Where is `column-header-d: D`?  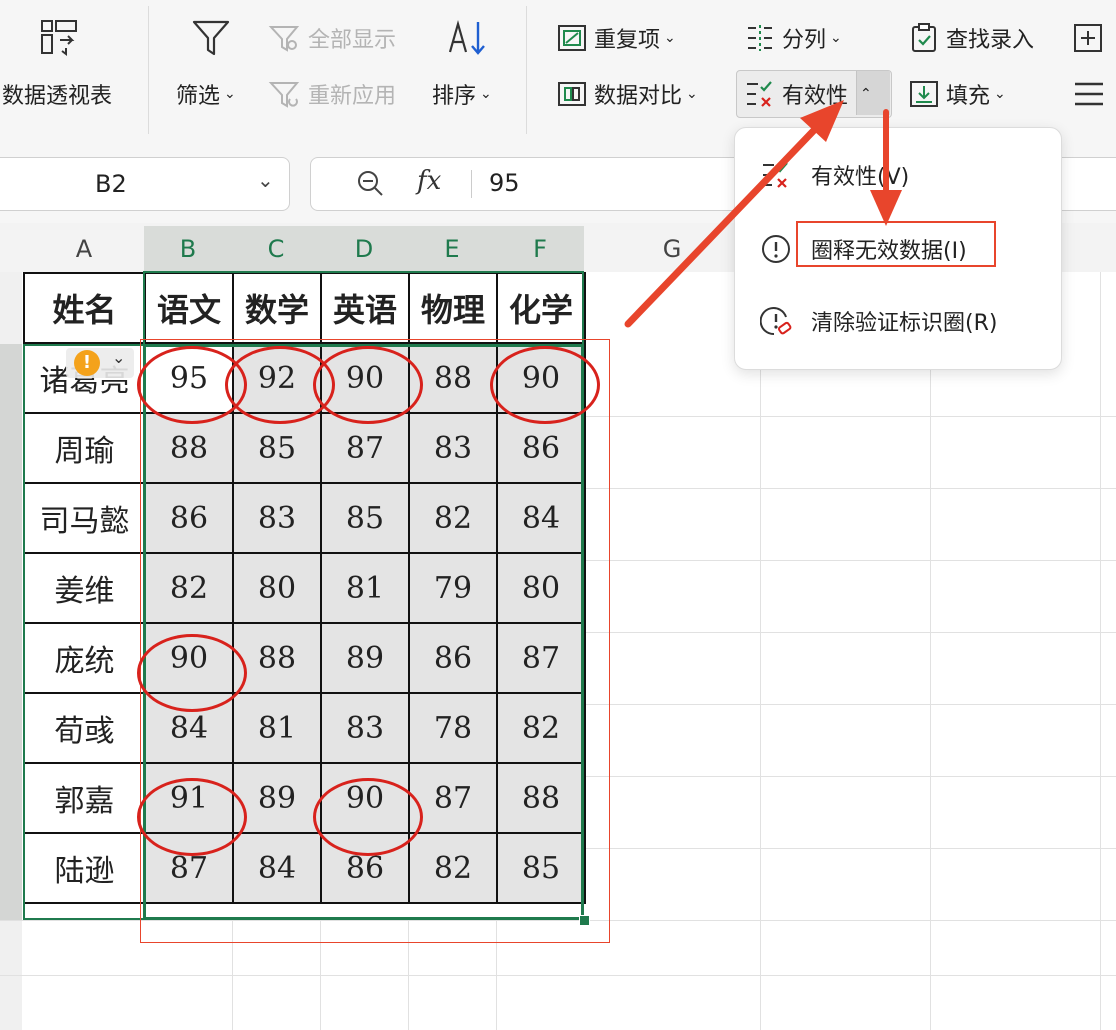
column-header-d: D is located at coordinates (364, 249).